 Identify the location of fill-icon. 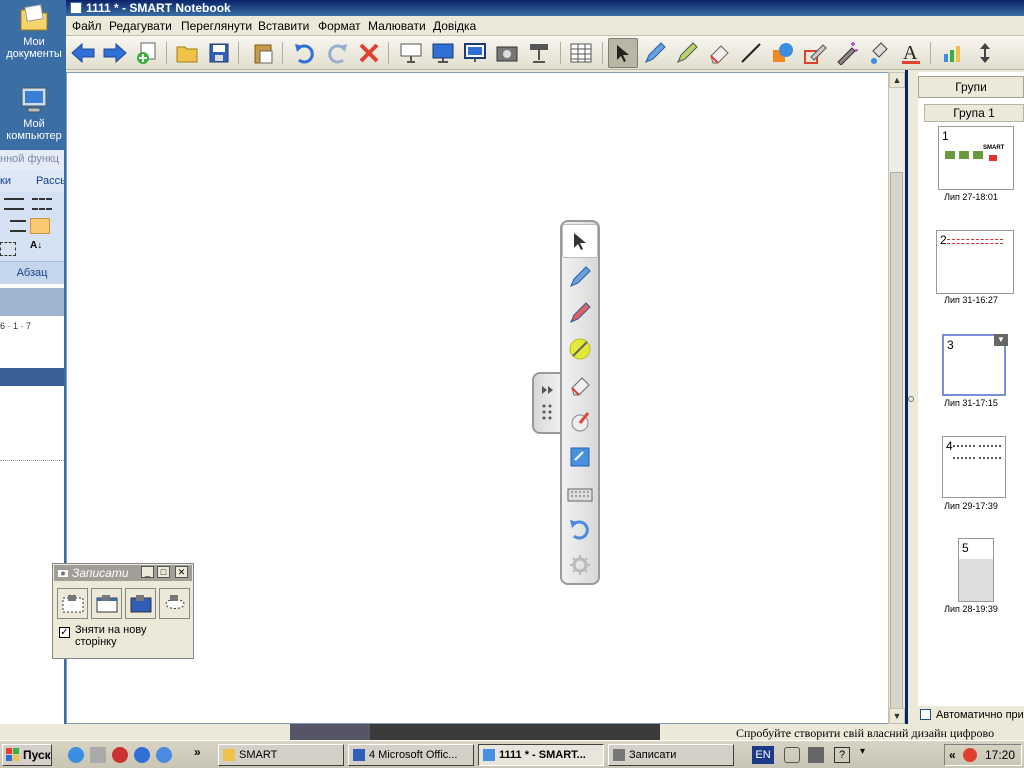
(879, 53).